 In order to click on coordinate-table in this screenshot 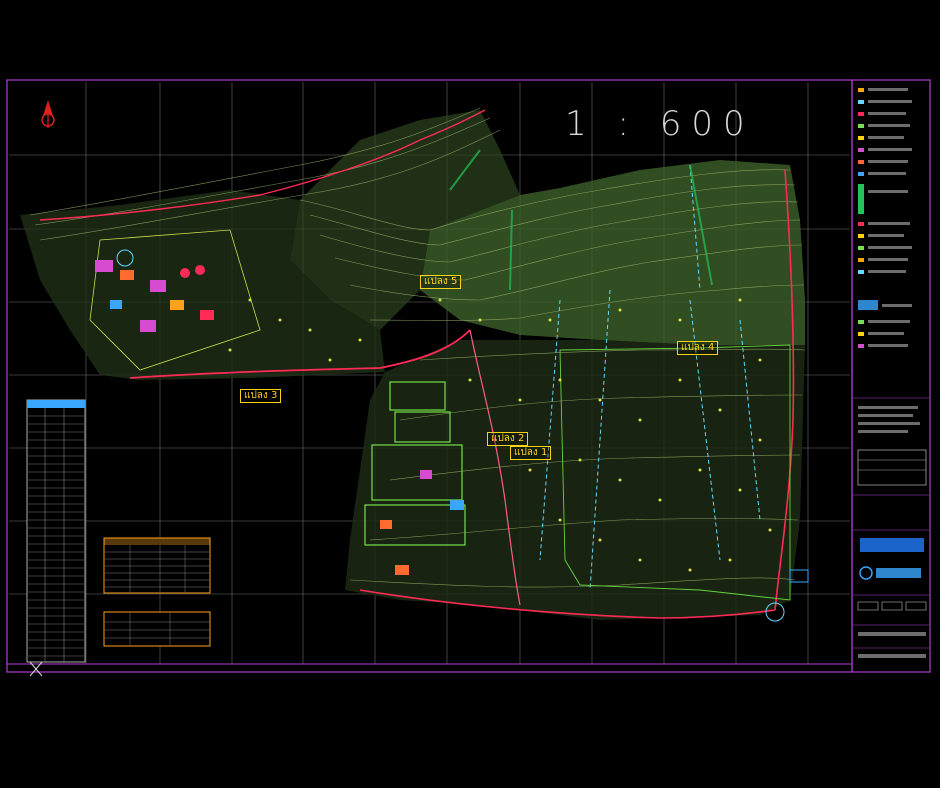, I will do `click(56, 531)`.